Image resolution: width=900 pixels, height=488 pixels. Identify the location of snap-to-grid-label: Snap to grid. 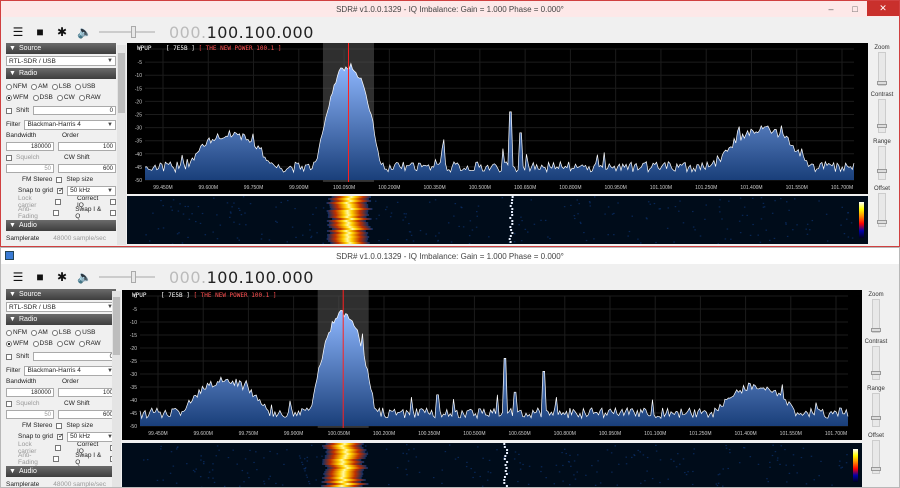
(36, 190).